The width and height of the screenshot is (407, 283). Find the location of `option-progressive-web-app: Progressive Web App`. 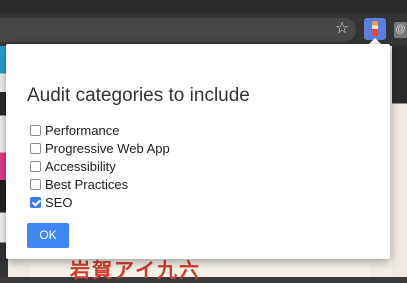

option-progressive-web-app: Progressive Web App is located at coordinates (100, 148).